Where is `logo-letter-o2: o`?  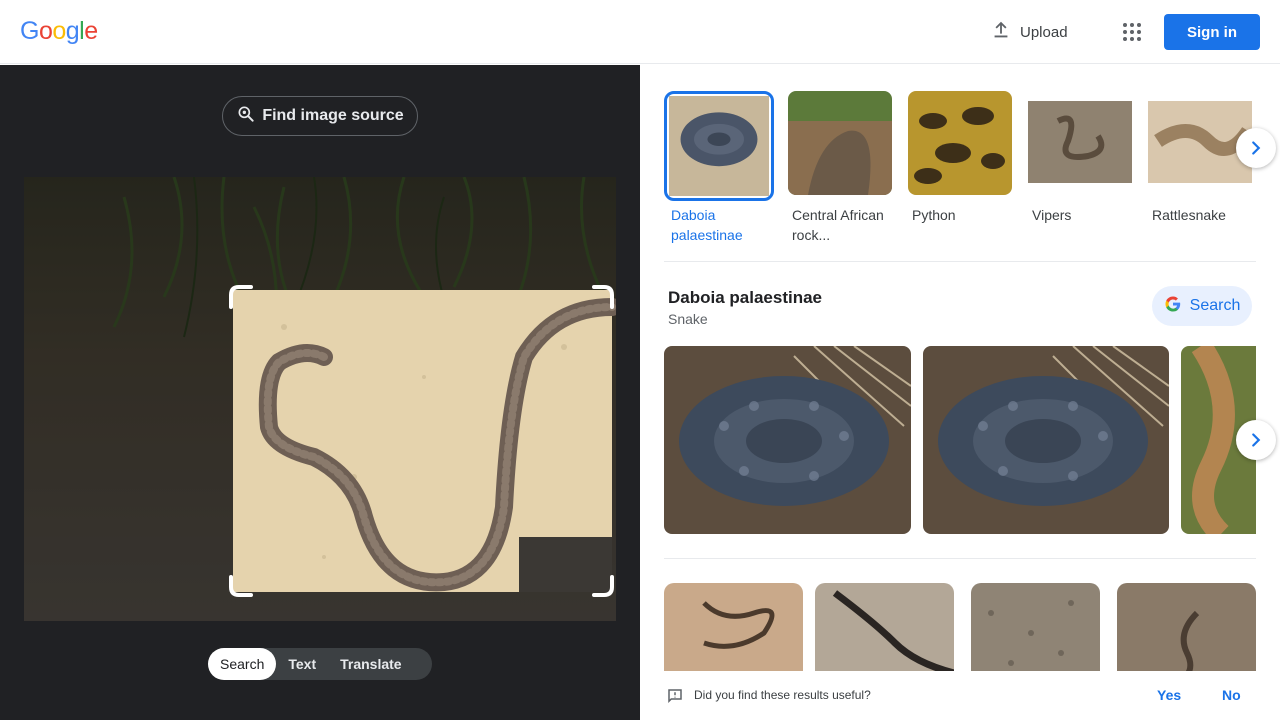 logo-letter-o2: o is located at coordinates (59, 31).